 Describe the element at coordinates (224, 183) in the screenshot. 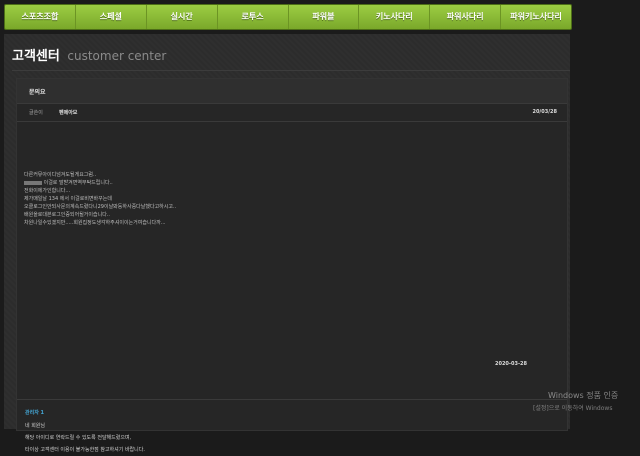

I see `inquiry-line: 이걸로 말받겨면역부탁드립니다..` at that location.